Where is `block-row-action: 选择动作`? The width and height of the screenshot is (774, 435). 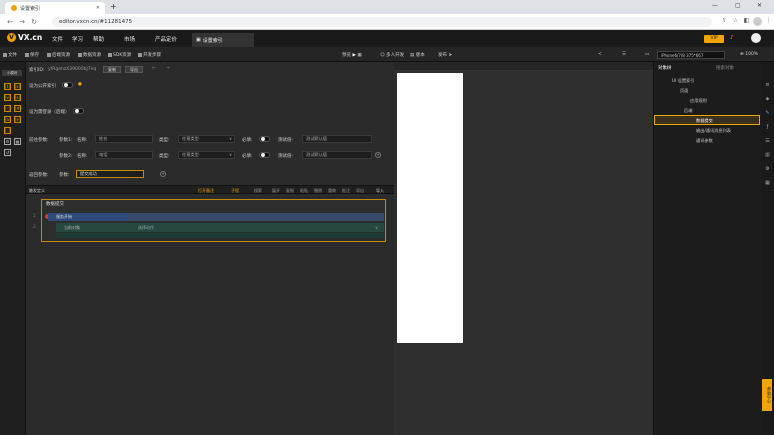 block-row-action: 选择动作 is located at coordinates (146, 227).